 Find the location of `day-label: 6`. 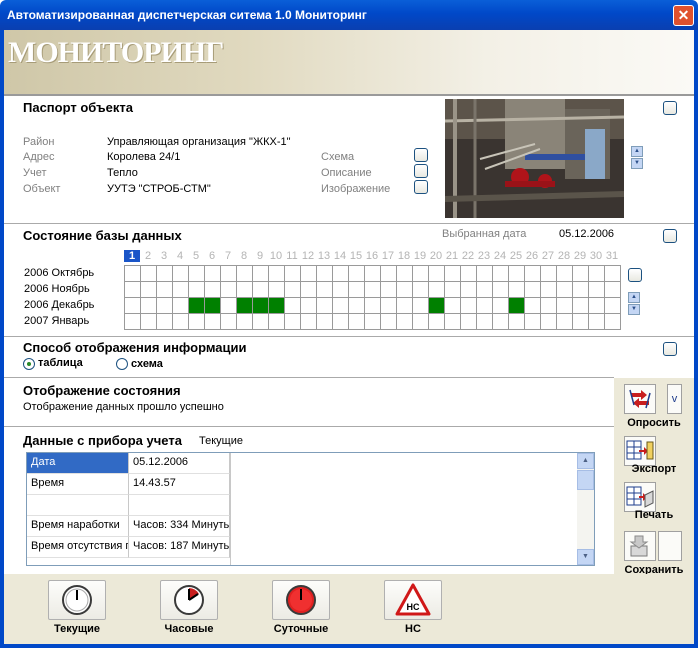

day-label: 6 is located at coordinates (212, 256).